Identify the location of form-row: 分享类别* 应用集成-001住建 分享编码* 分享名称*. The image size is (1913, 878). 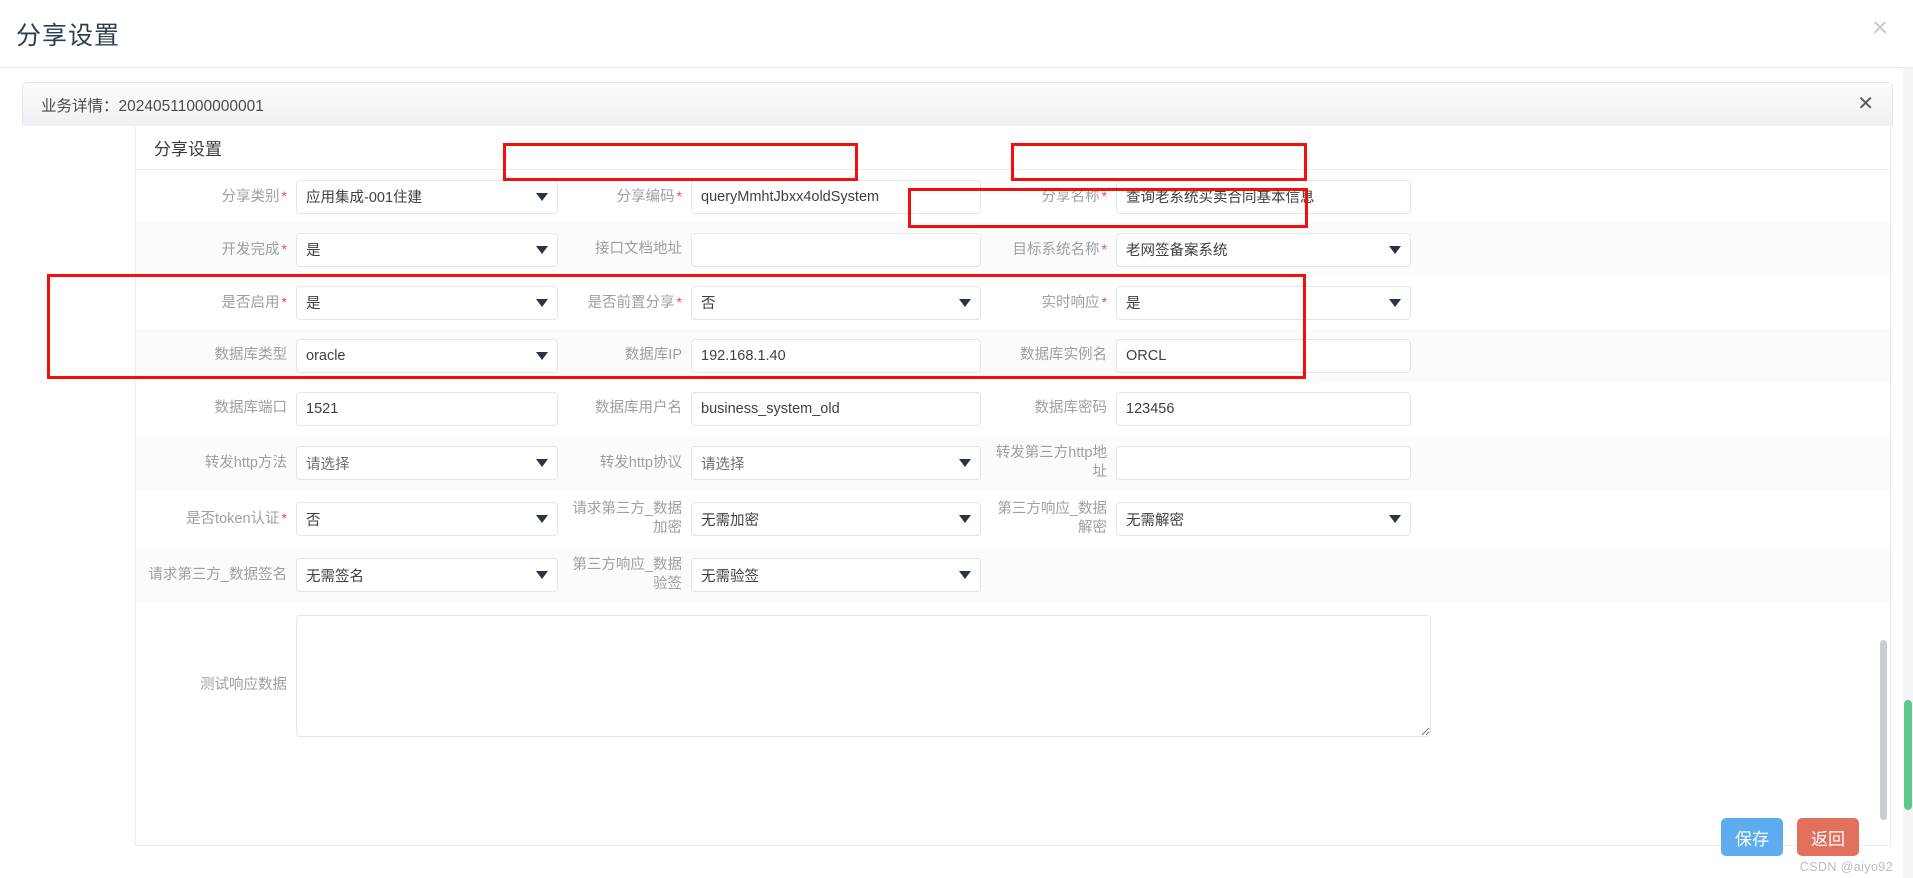
(1013, 196).